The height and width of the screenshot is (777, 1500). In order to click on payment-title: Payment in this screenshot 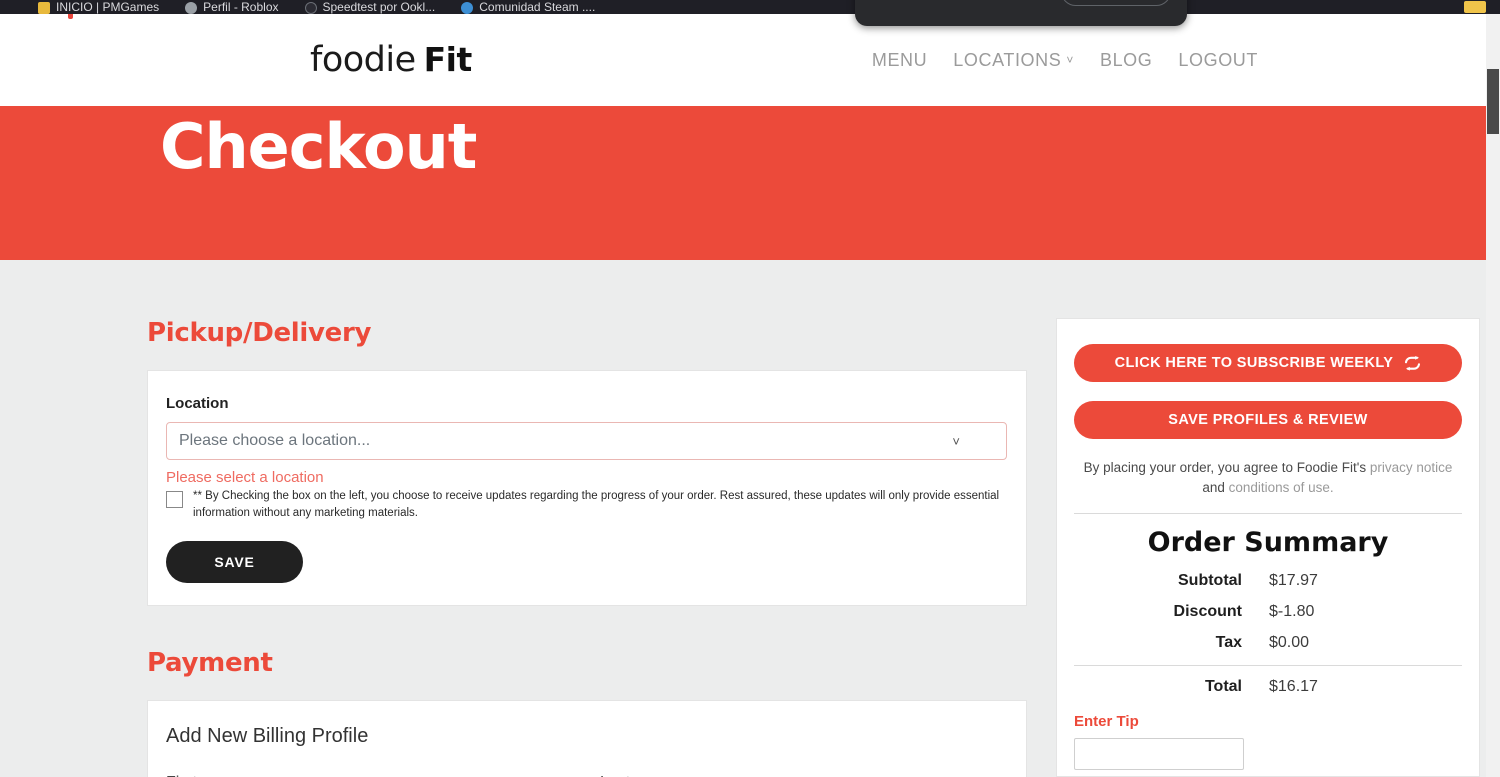, I will do `click(210, 663)`.